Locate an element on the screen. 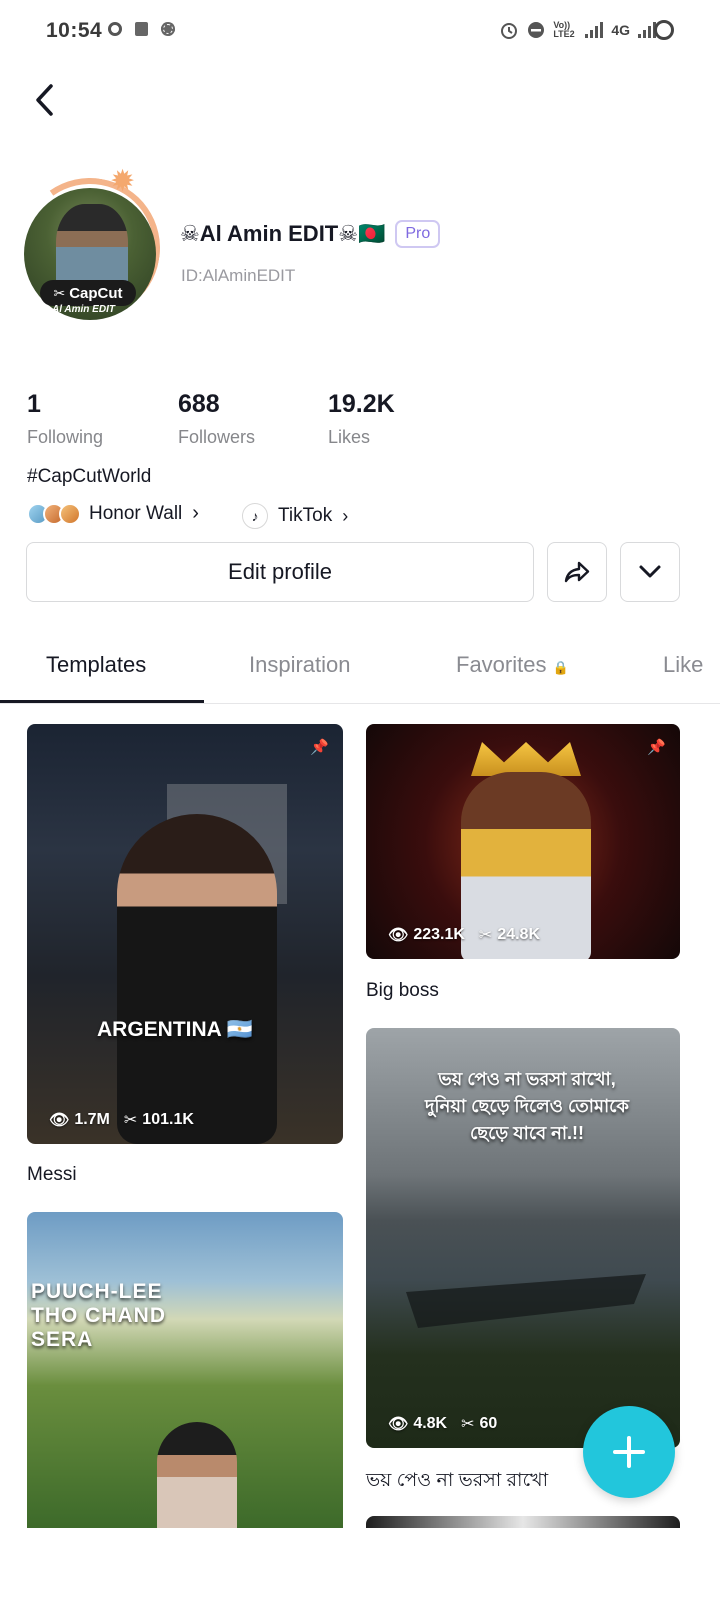 The height and width of the screenshot is (1600, 720). tab-likes: Like is located at coordinates (683, 665).